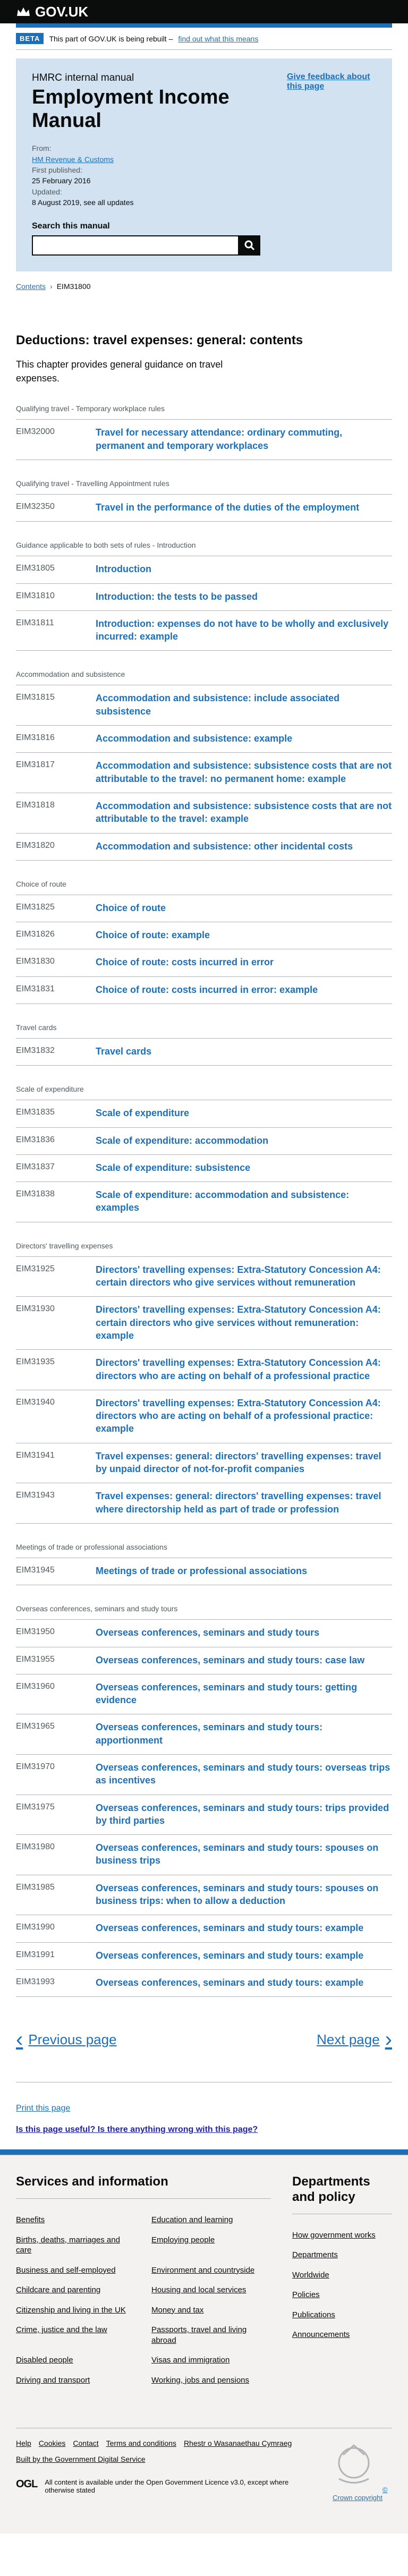 The image size is (408, 2576). Describe the element at coordinates (342, 2335) in the screenshot. I see `department-link: Announcements` at that location.